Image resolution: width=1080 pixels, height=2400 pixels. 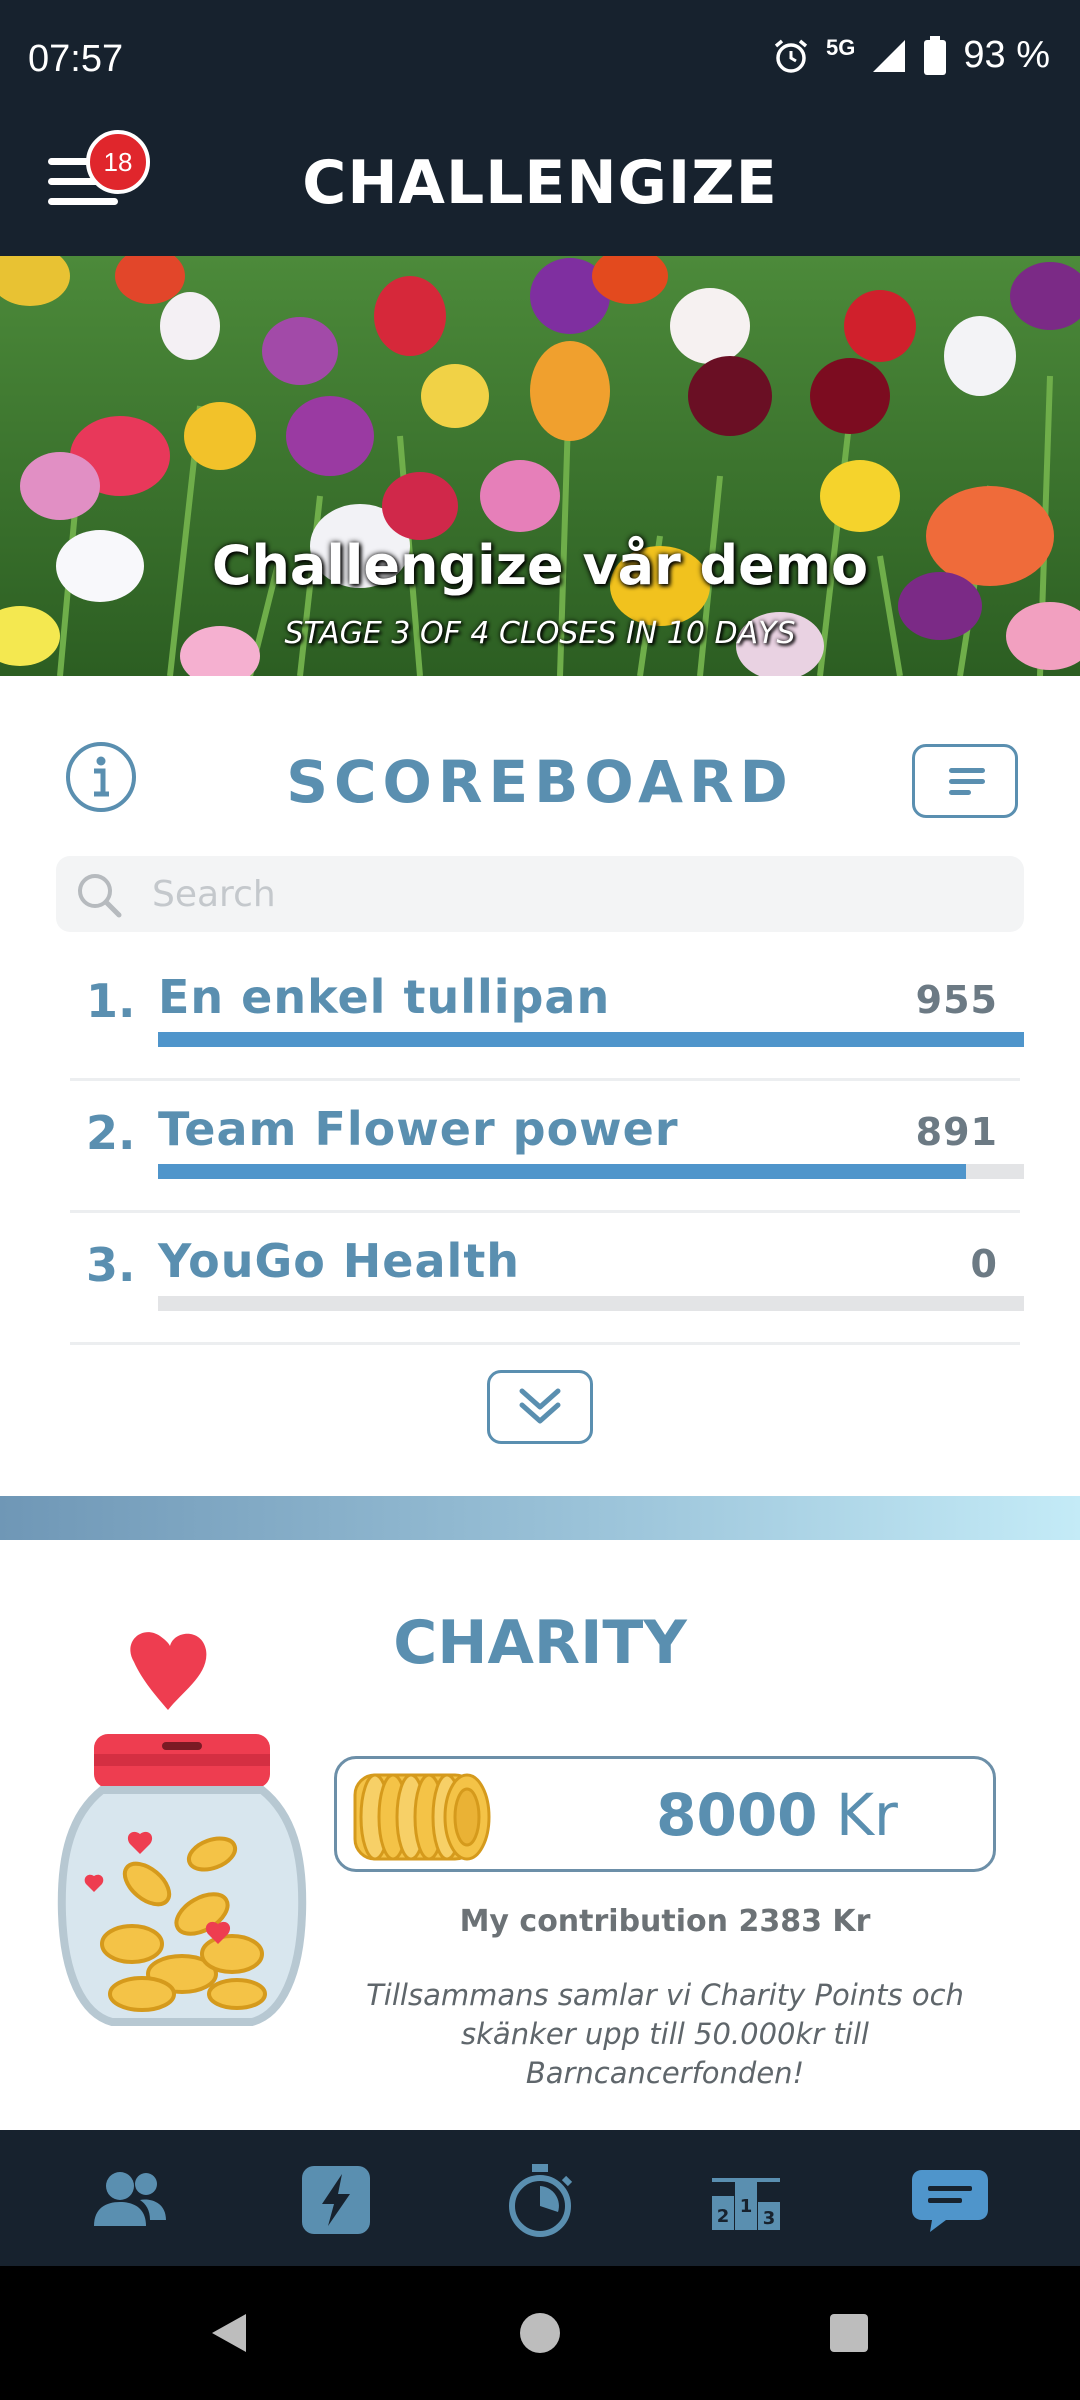 I want to click on podium-icon: 2 1 3, so click(x=746, y=2204).